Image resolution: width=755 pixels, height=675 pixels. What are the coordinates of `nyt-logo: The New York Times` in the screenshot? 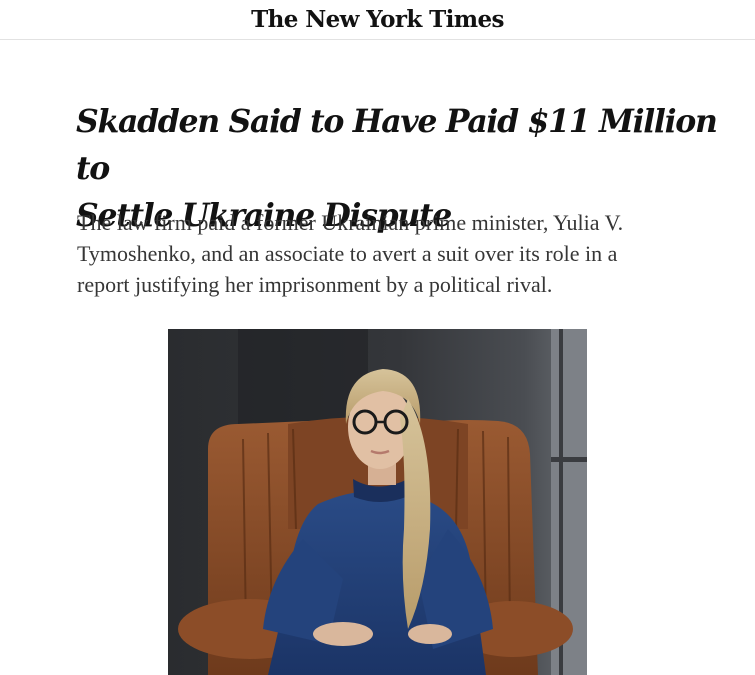 It's located at (377, 19).